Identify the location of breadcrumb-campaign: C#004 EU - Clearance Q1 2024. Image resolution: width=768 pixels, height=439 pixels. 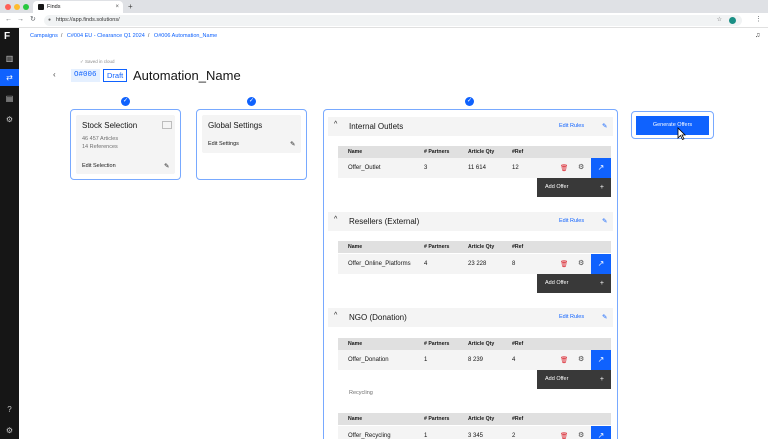
(106, 36).